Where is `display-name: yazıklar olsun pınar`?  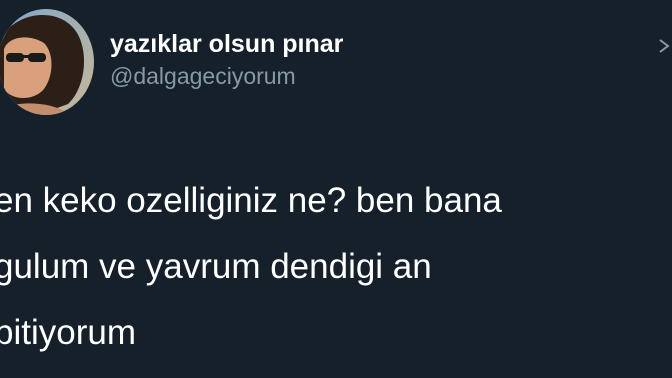 display-name: yazıklar olsun pınar is located at coordinates (226, 44).